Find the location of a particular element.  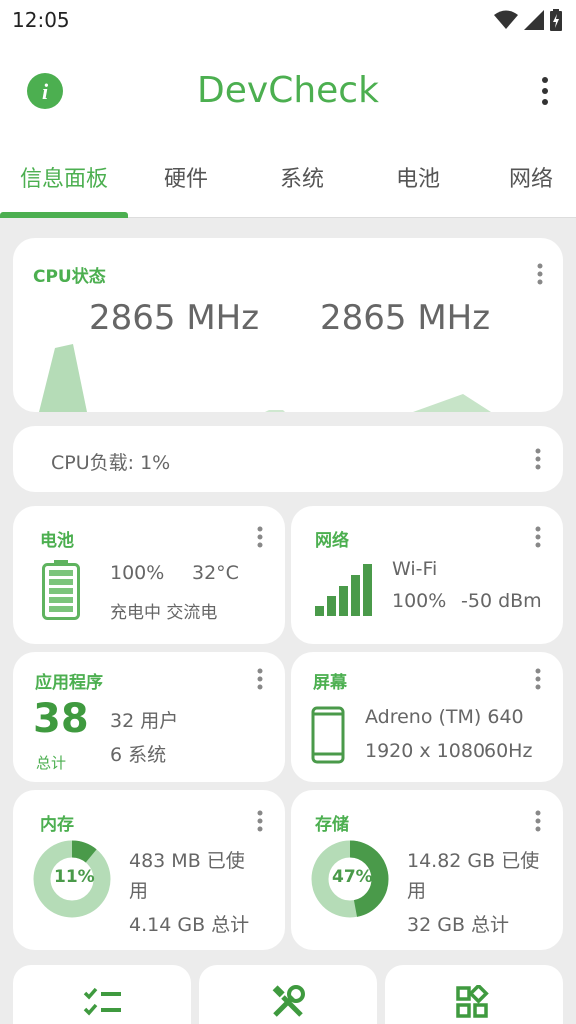

widgets-icon is located at coordinates (472, 1001).